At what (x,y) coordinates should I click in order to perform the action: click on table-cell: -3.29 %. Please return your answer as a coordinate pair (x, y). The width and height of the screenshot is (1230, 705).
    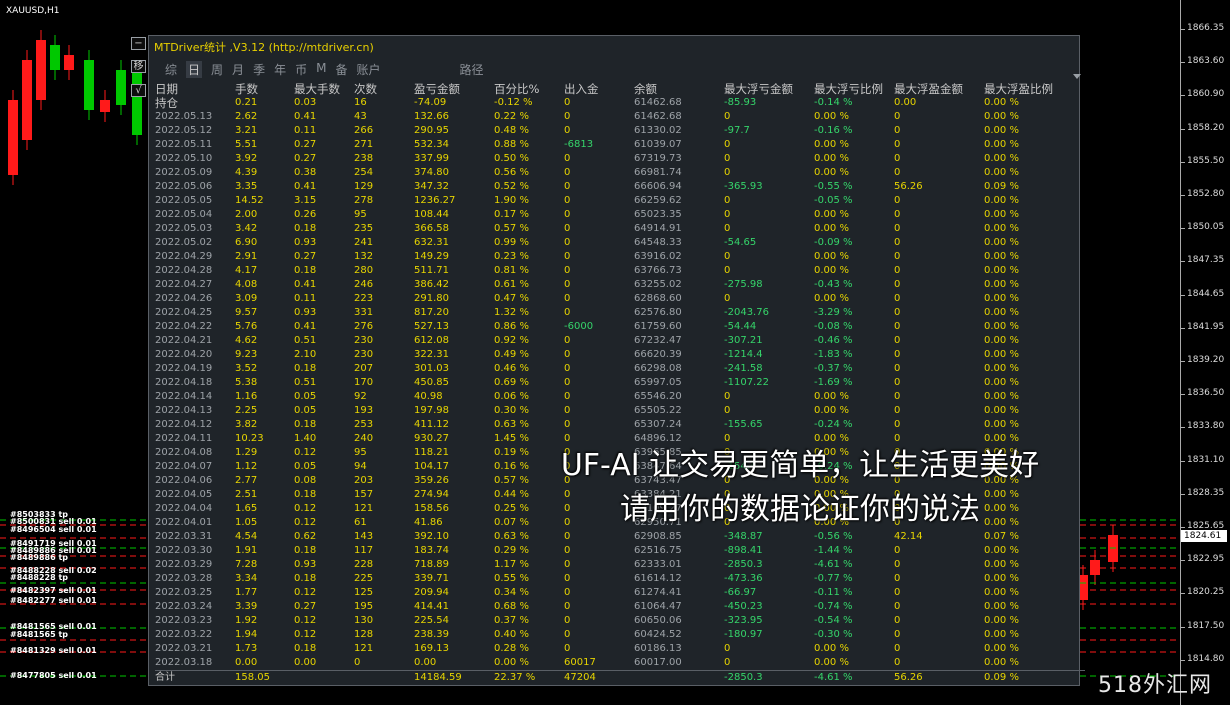
    Looking at the image, I should click on (833, 312).